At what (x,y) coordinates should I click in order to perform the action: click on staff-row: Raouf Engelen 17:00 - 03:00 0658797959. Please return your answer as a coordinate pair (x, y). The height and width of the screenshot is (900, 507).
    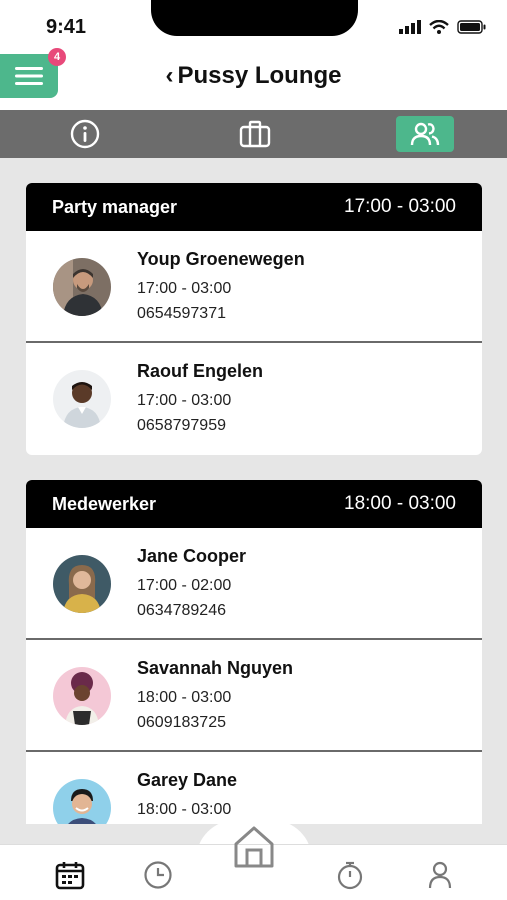
    Looking at the image, I should click on (254, 399).